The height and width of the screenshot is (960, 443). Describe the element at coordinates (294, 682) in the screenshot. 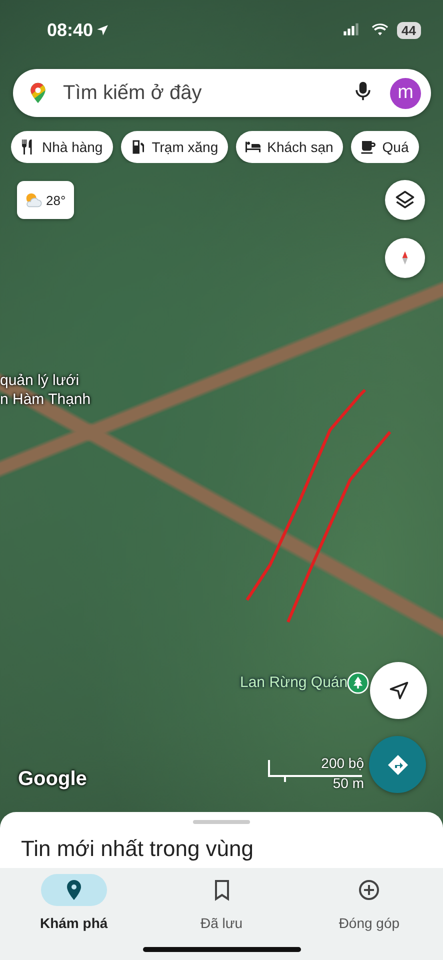

I see `place-label: Lan Rừng Quán` at that location.